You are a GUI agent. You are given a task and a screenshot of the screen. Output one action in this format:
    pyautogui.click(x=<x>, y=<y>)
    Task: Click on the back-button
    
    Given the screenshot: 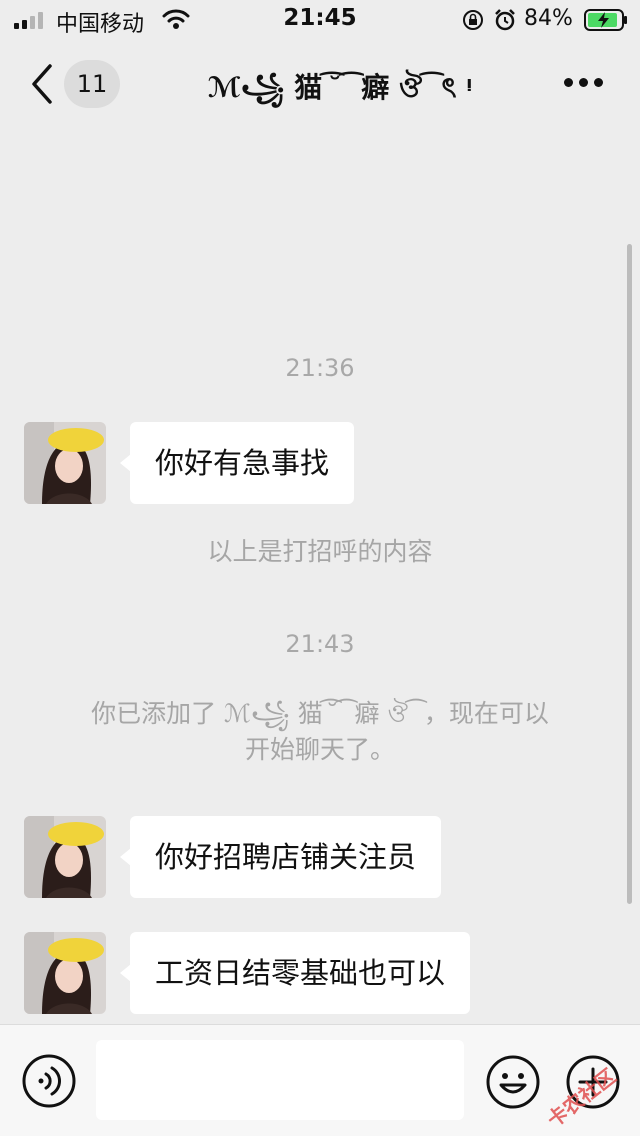 What is the action you would take?
    pyautogui.click(x=42, y=84)
    